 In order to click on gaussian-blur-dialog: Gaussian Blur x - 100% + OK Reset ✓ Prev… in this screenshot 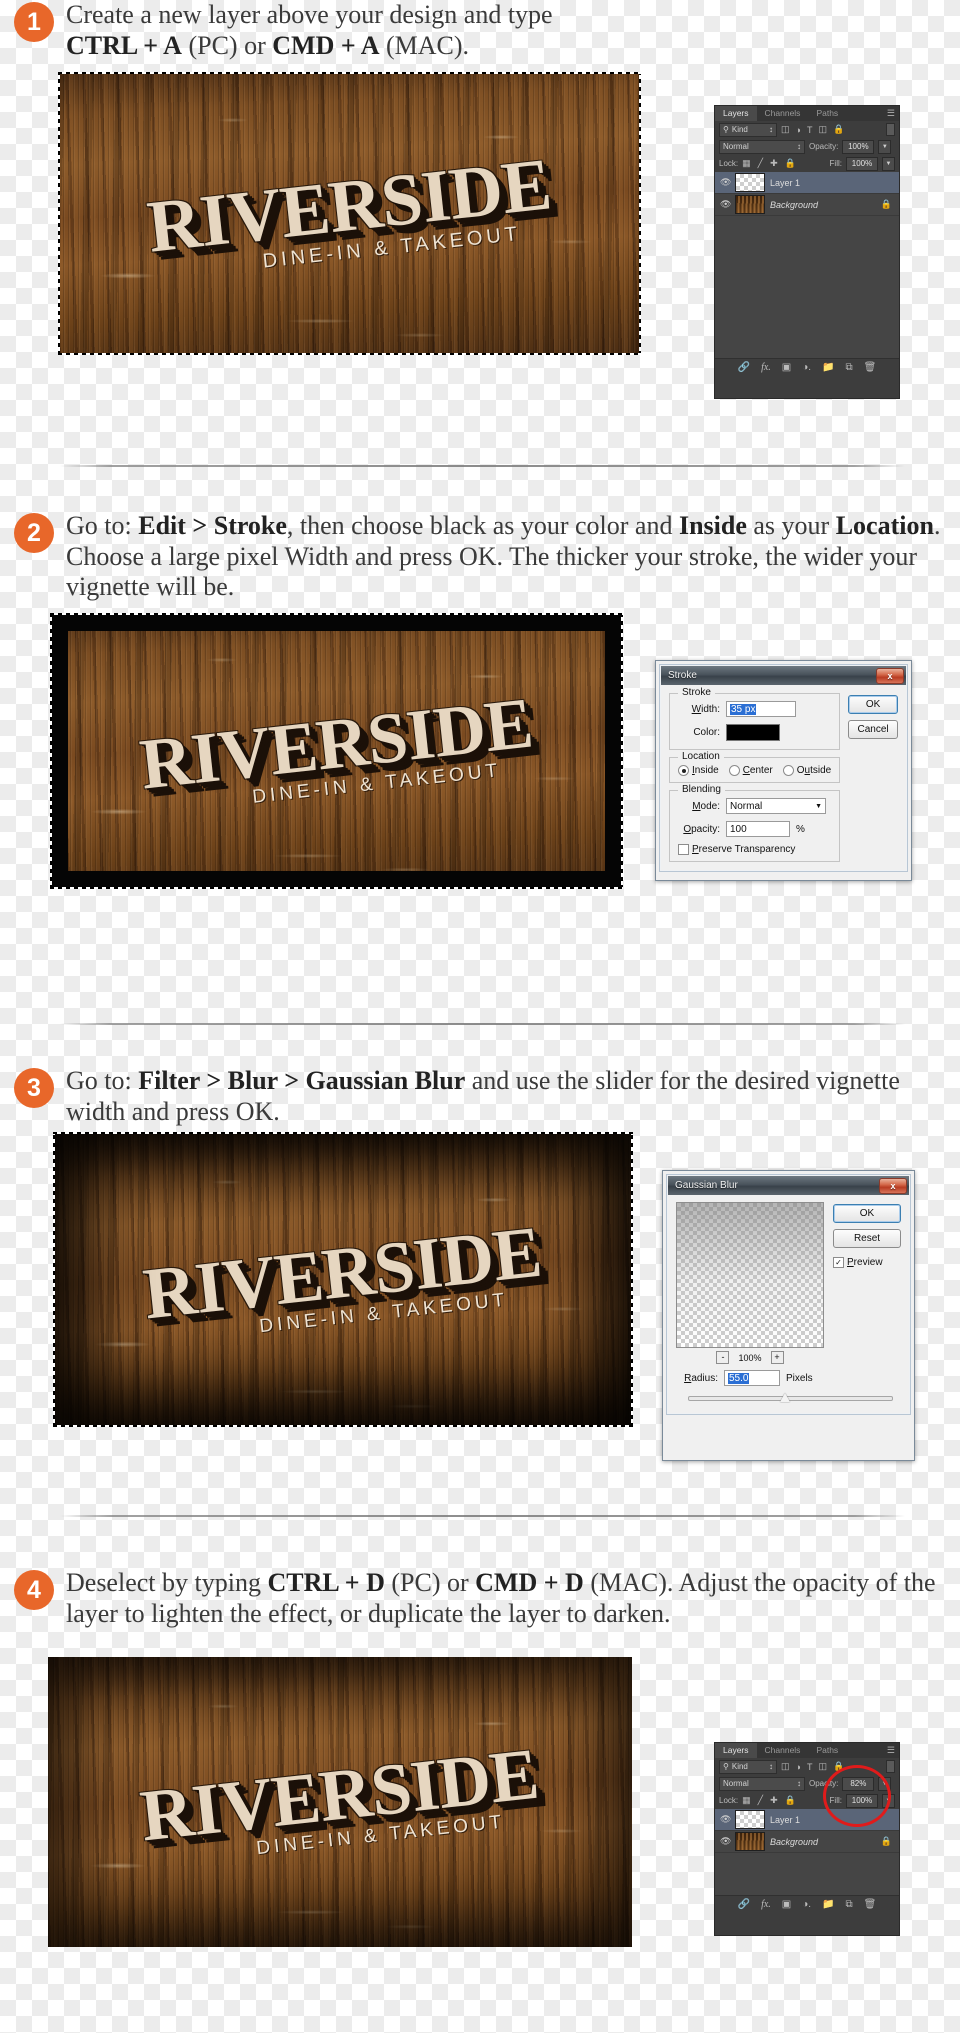, I will do `click(788, 1315)`.